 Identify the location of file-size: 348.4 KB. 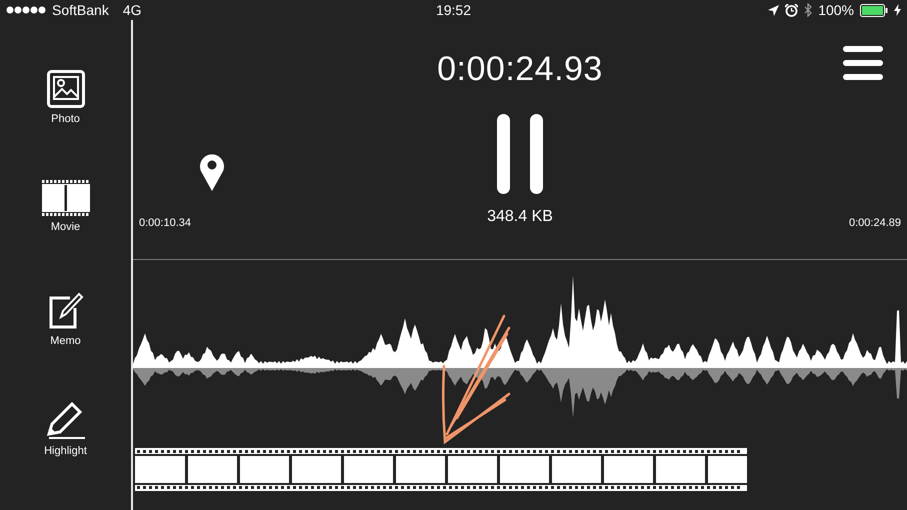
(520, 217).